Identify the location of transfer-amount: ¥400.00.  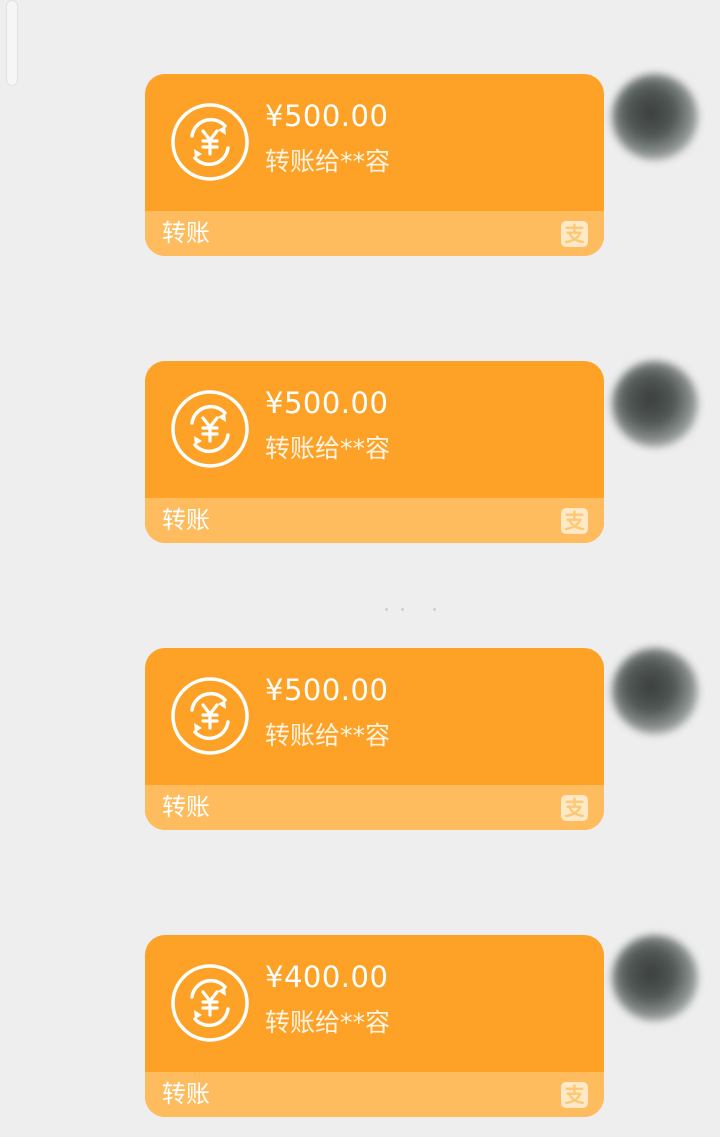
(327, 977).